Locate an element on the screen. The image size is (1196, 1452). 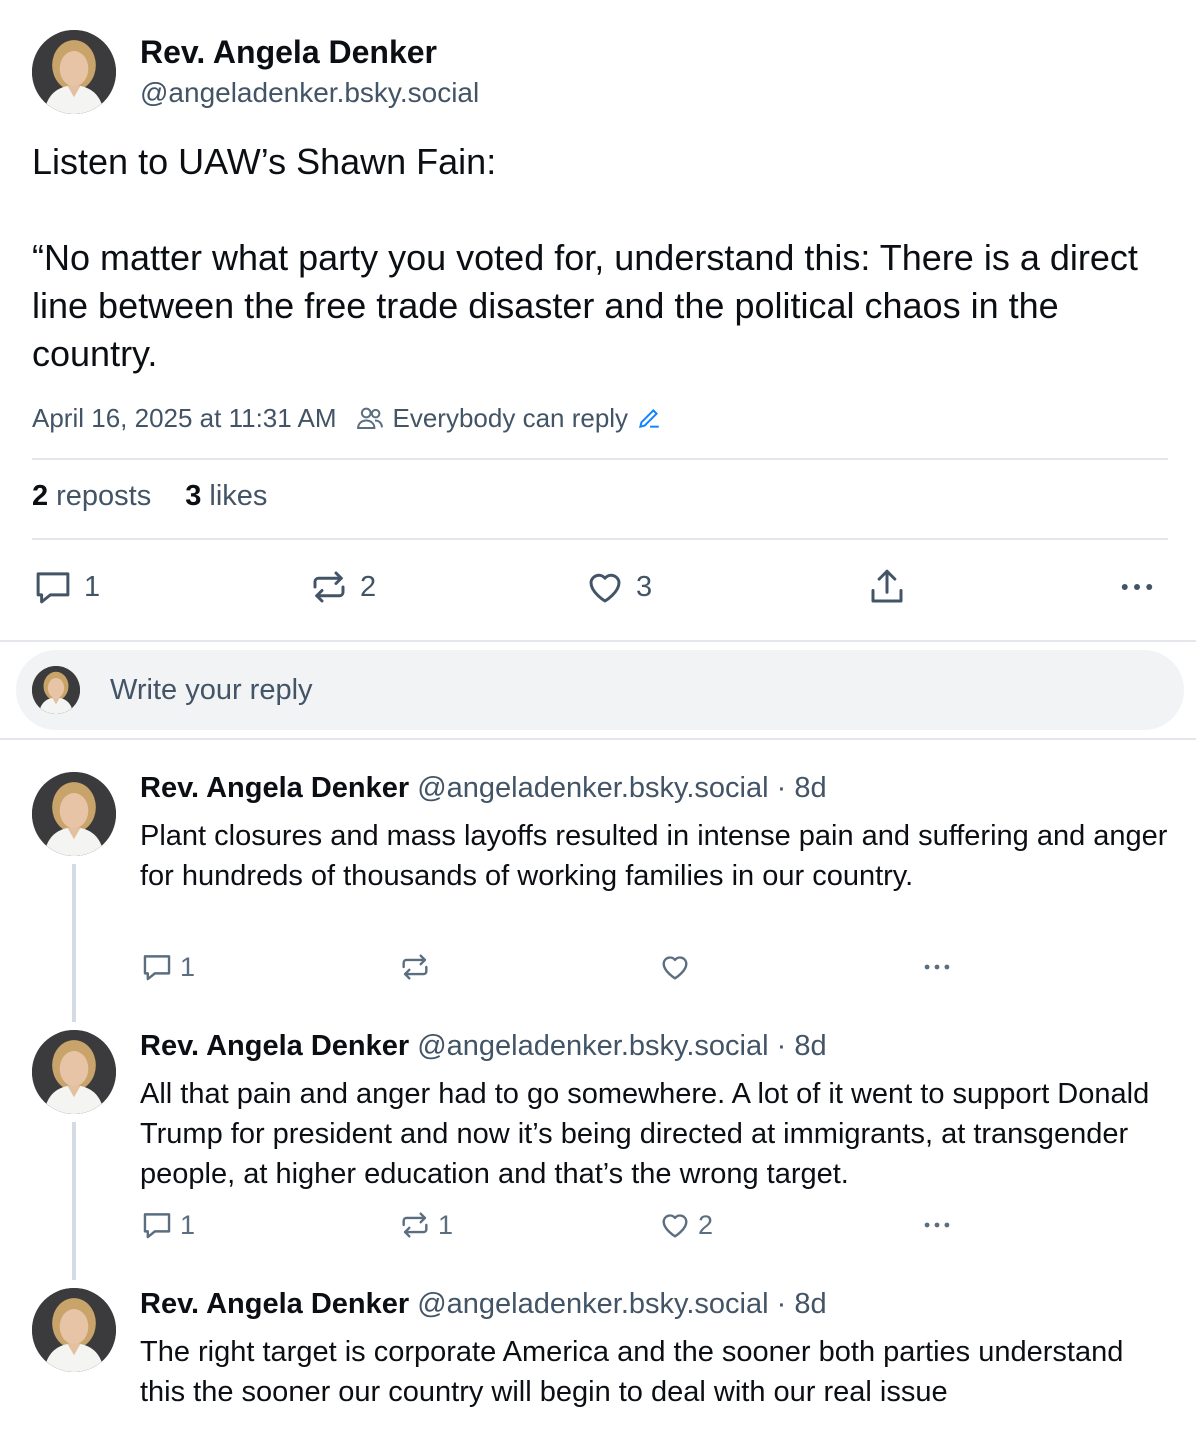
repost-button is located at coordinates (418, 967).